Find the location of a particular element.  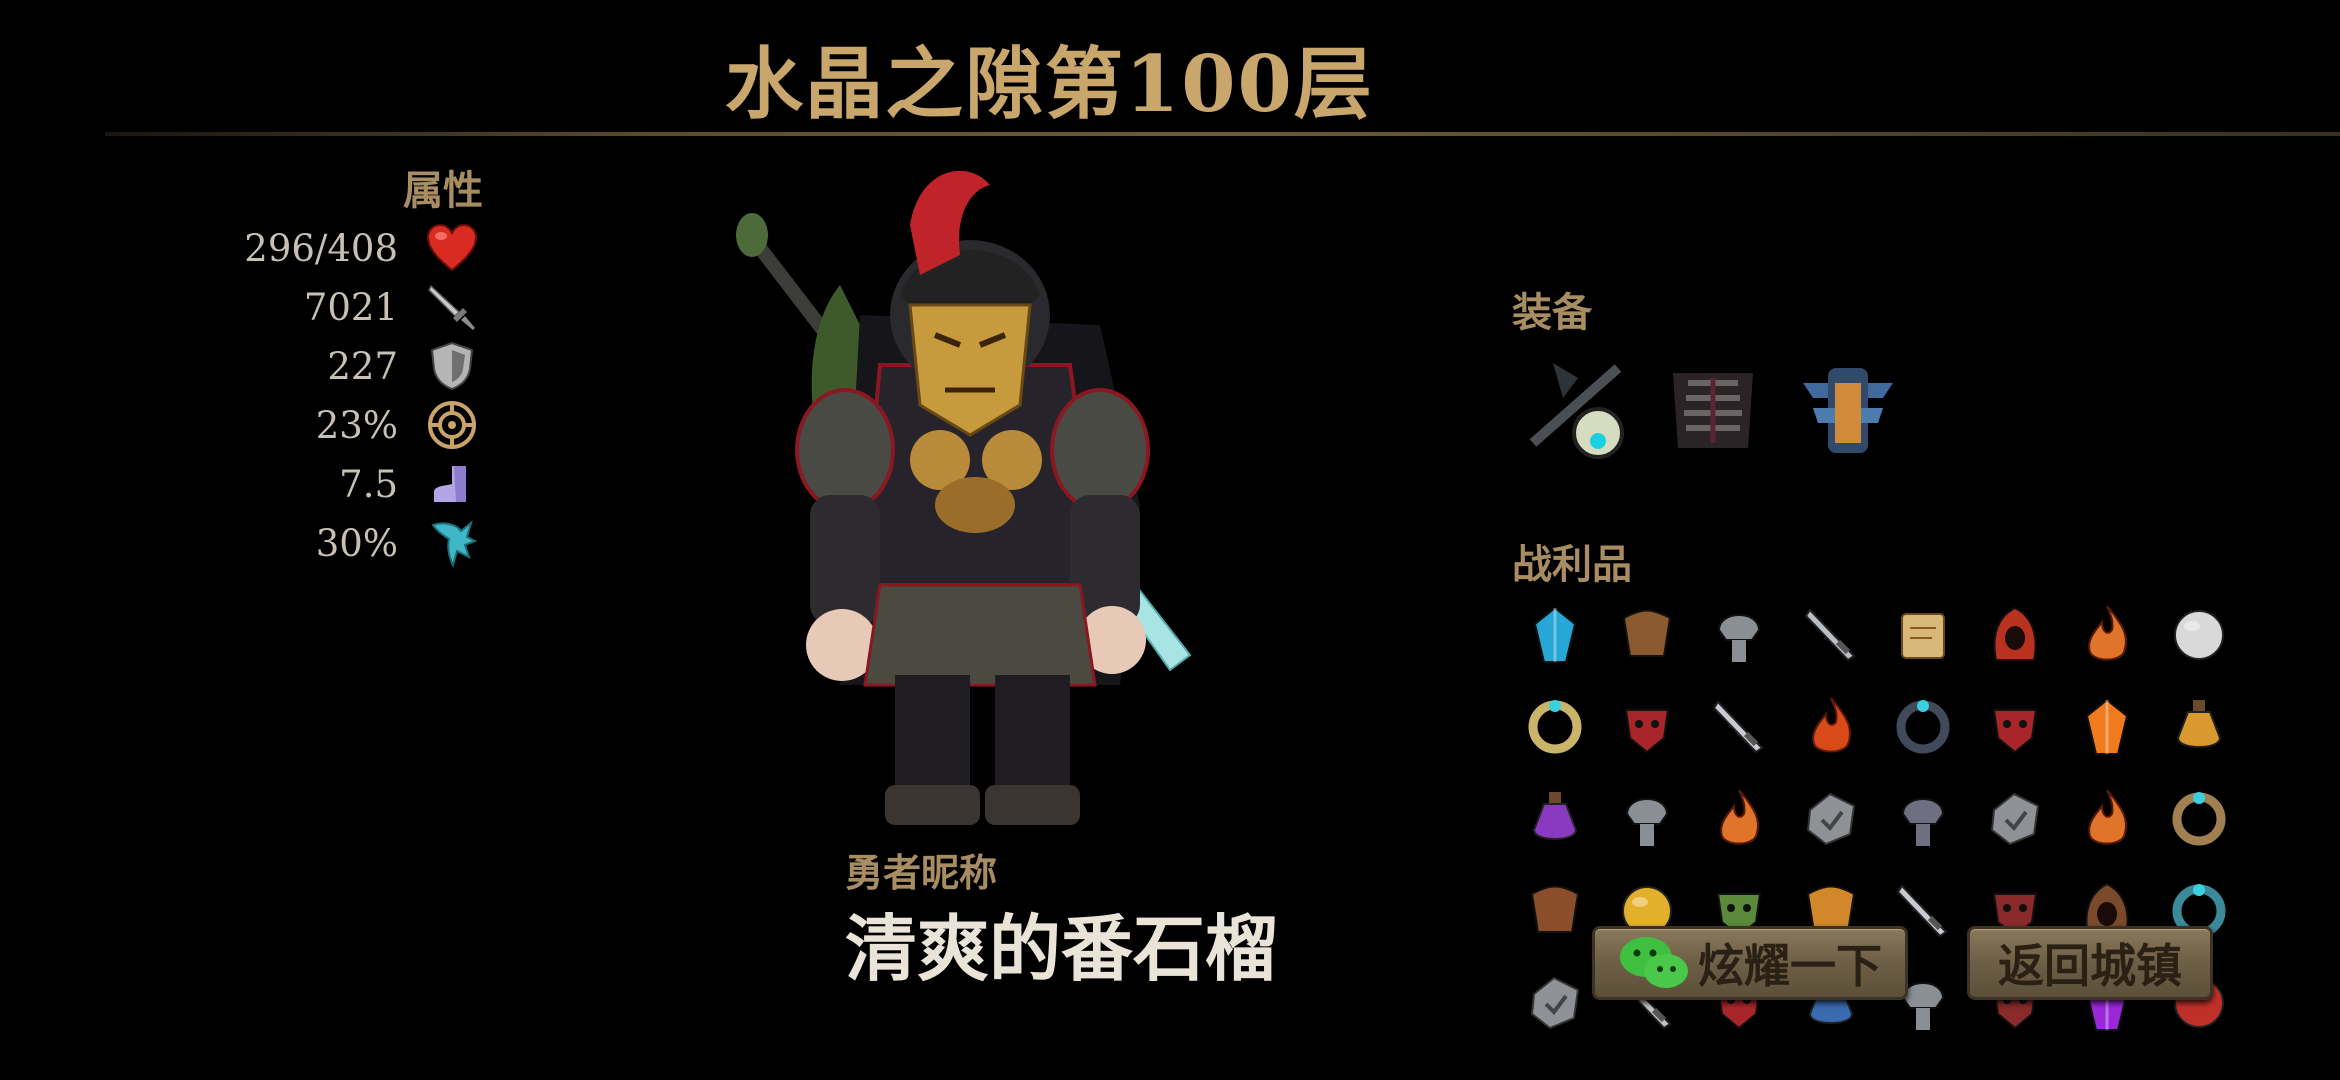

heart-icon is located at coordinates (452, 248).